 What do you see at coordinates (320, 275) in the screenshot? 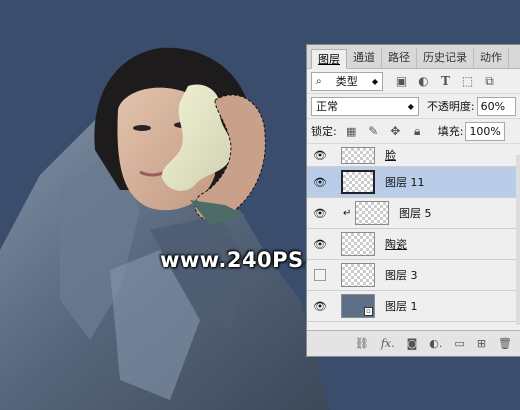
I see `visibility-toggle-off` at bounding box center [320, 275].